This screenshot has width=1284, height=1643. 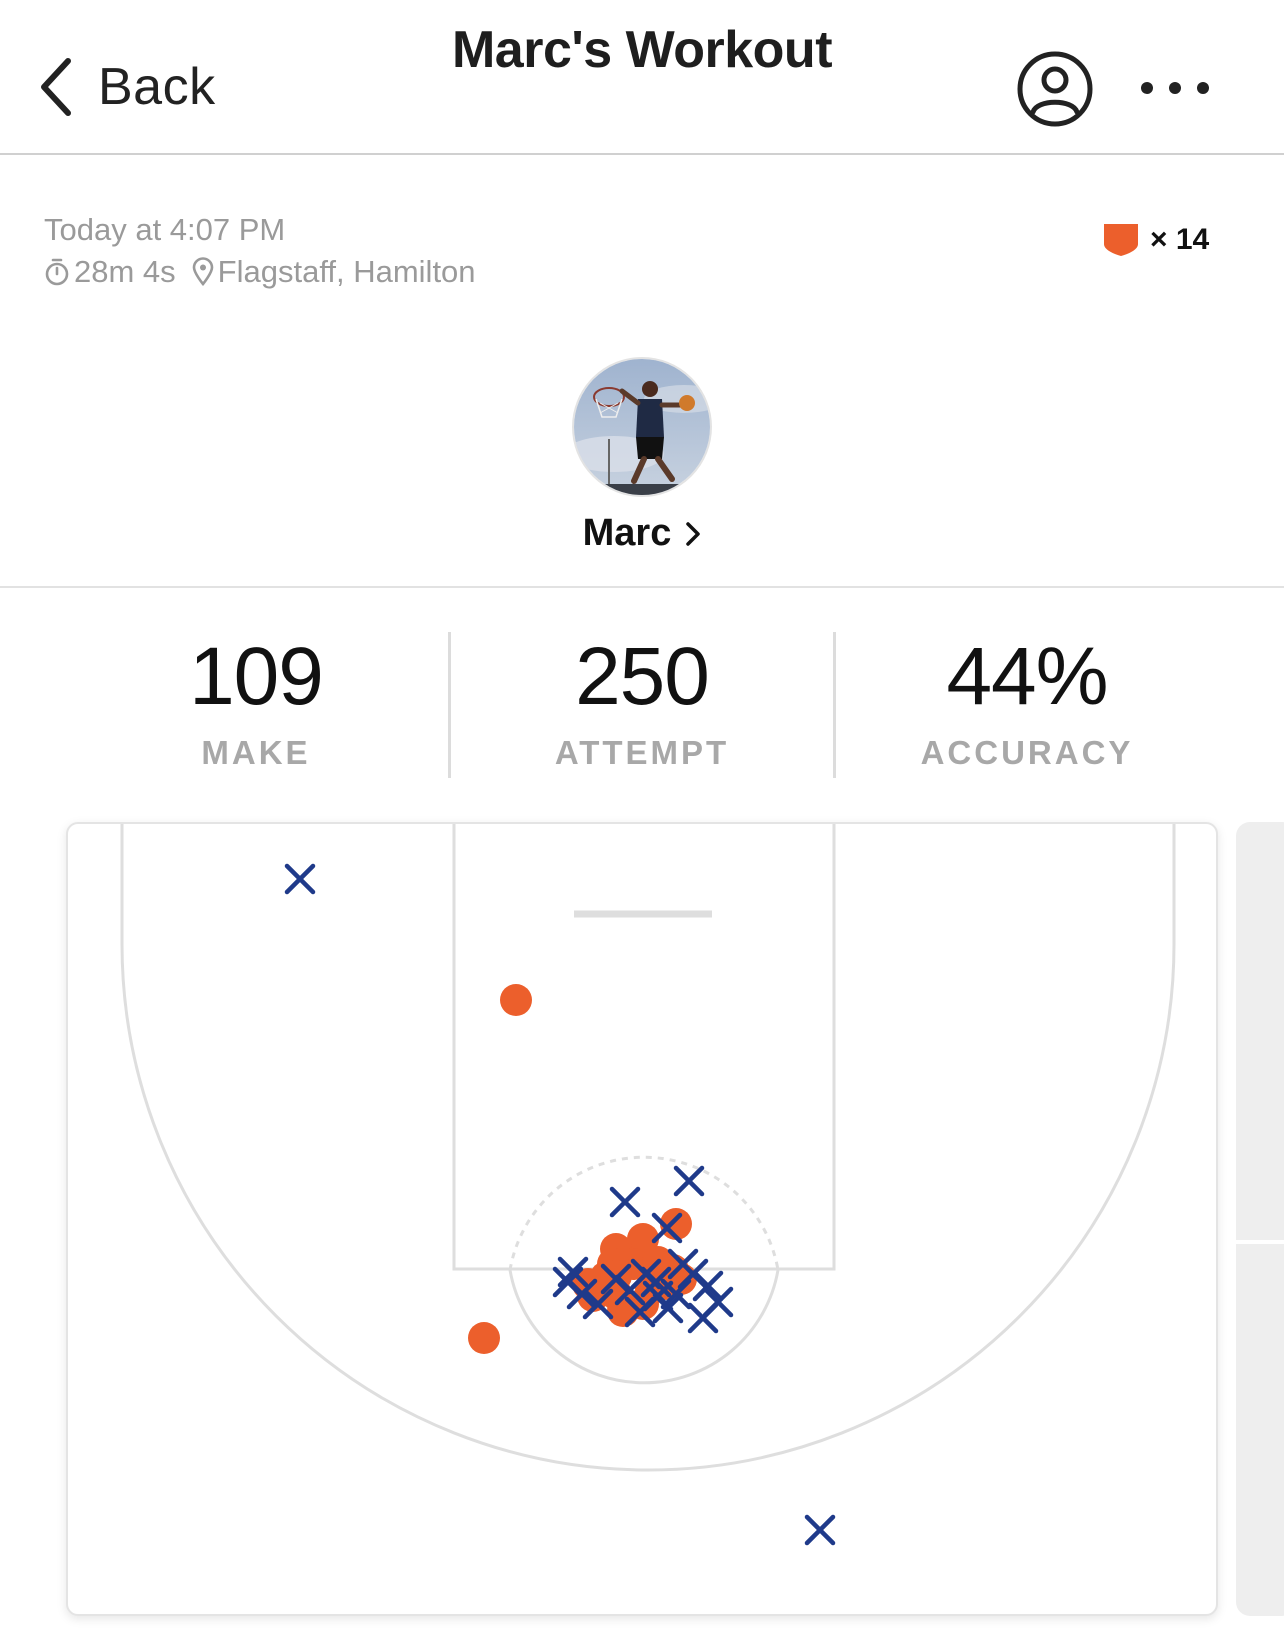 I want to click on stat-accuracy: 44% ACCURACY, so click(x=1027, y=702).